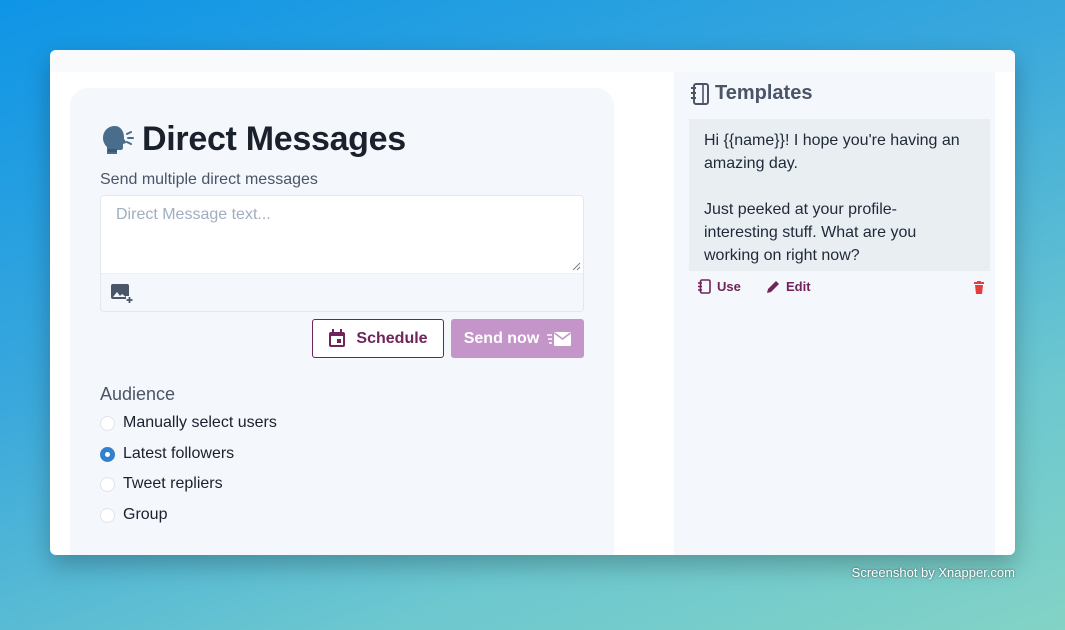  What do you see at coordinates (979, 287) in the screenshot?
I see `trash-icon` at bounding box center [979, 287].